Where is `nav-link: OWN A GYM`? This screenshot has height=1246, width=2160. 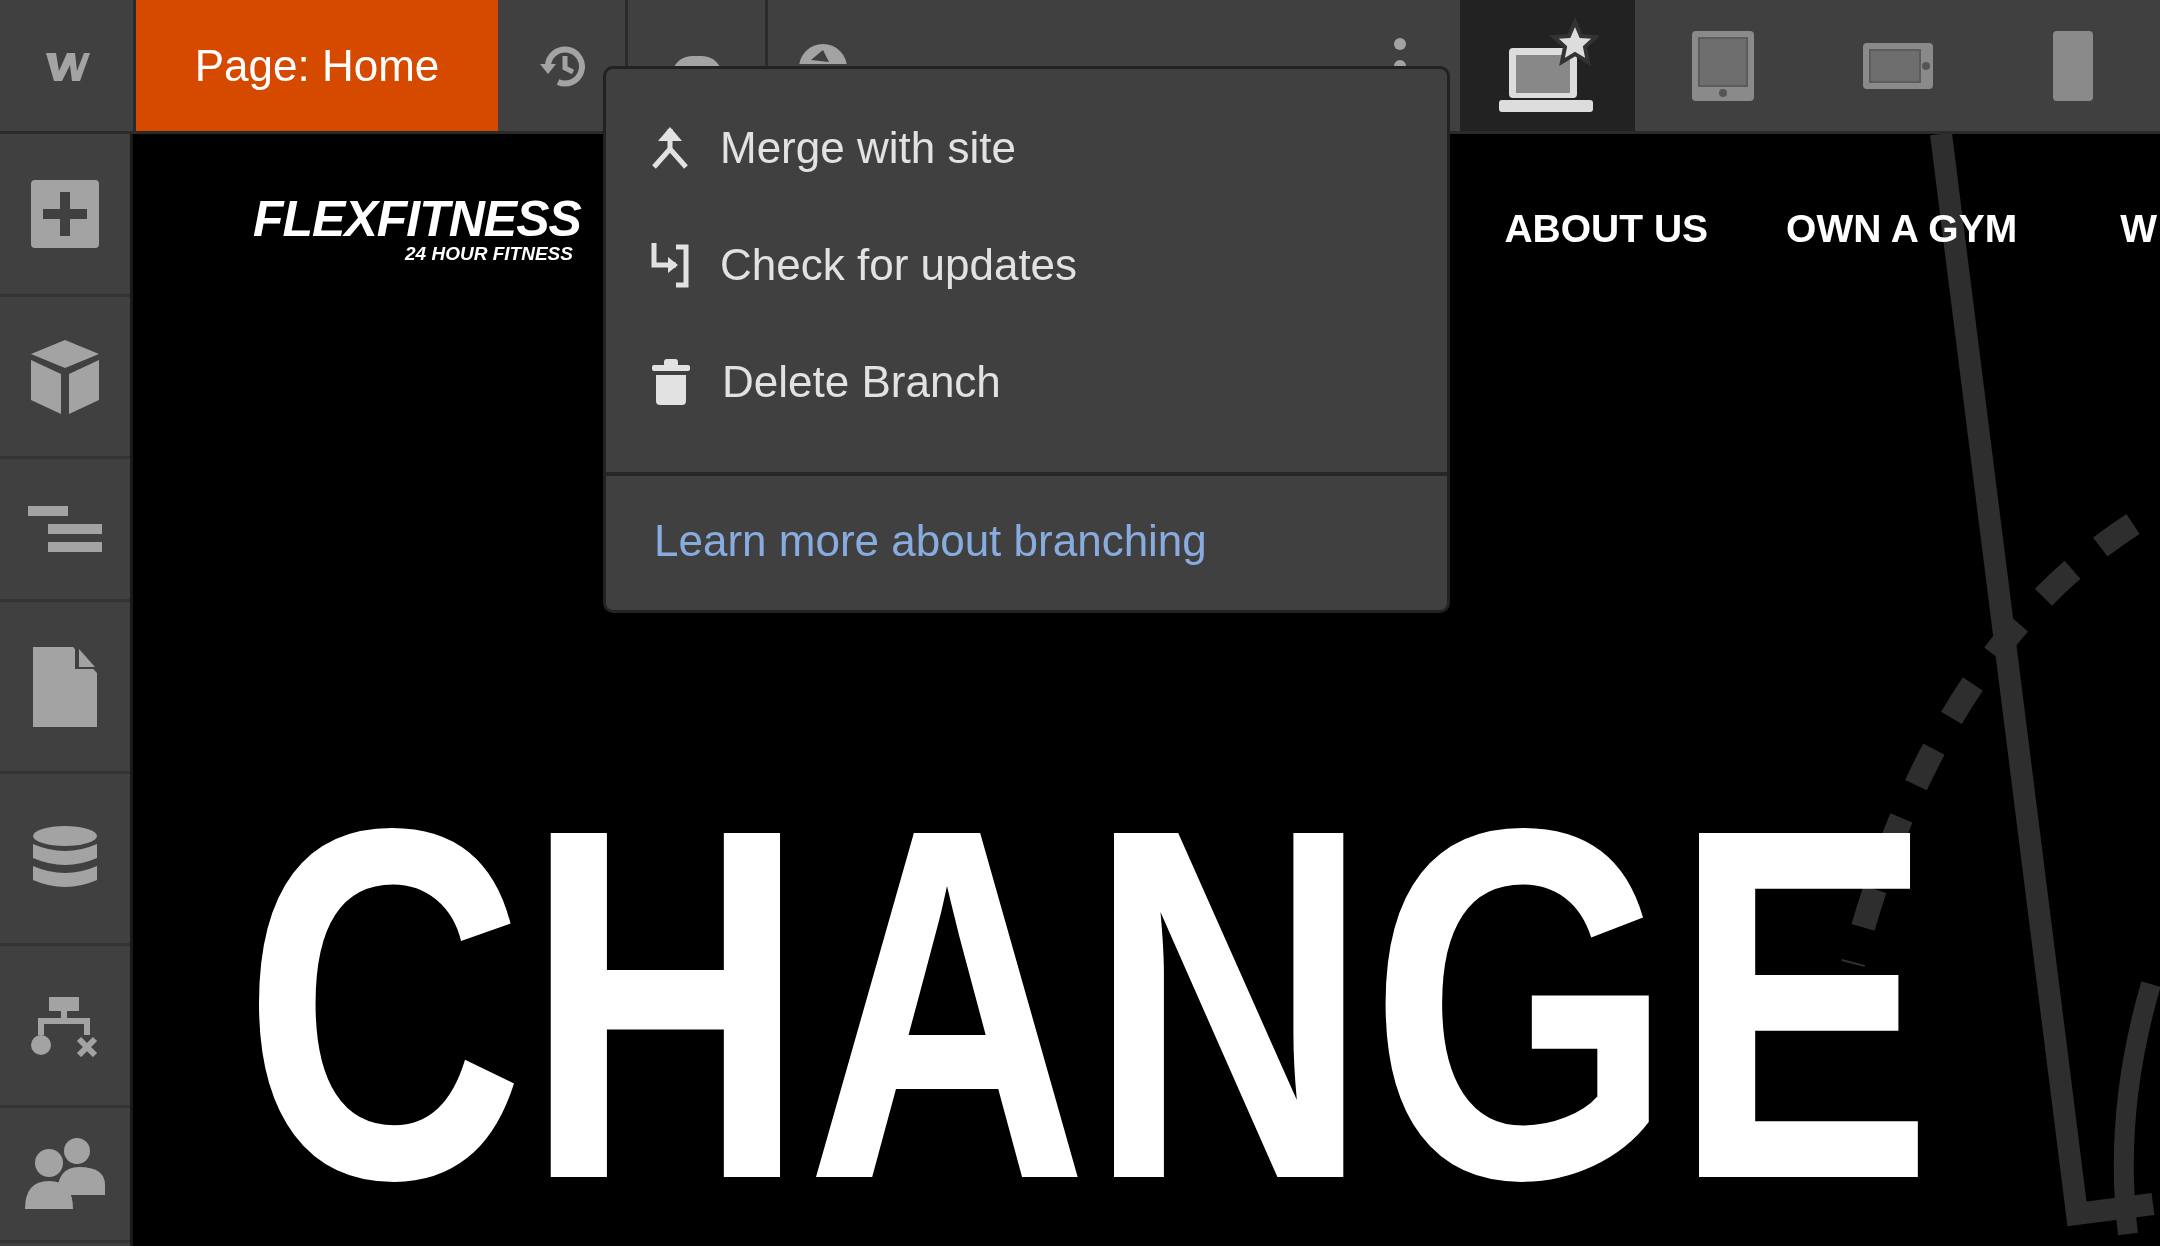
nav-link: OWN A GYM is located at coordinates (1902, 229).